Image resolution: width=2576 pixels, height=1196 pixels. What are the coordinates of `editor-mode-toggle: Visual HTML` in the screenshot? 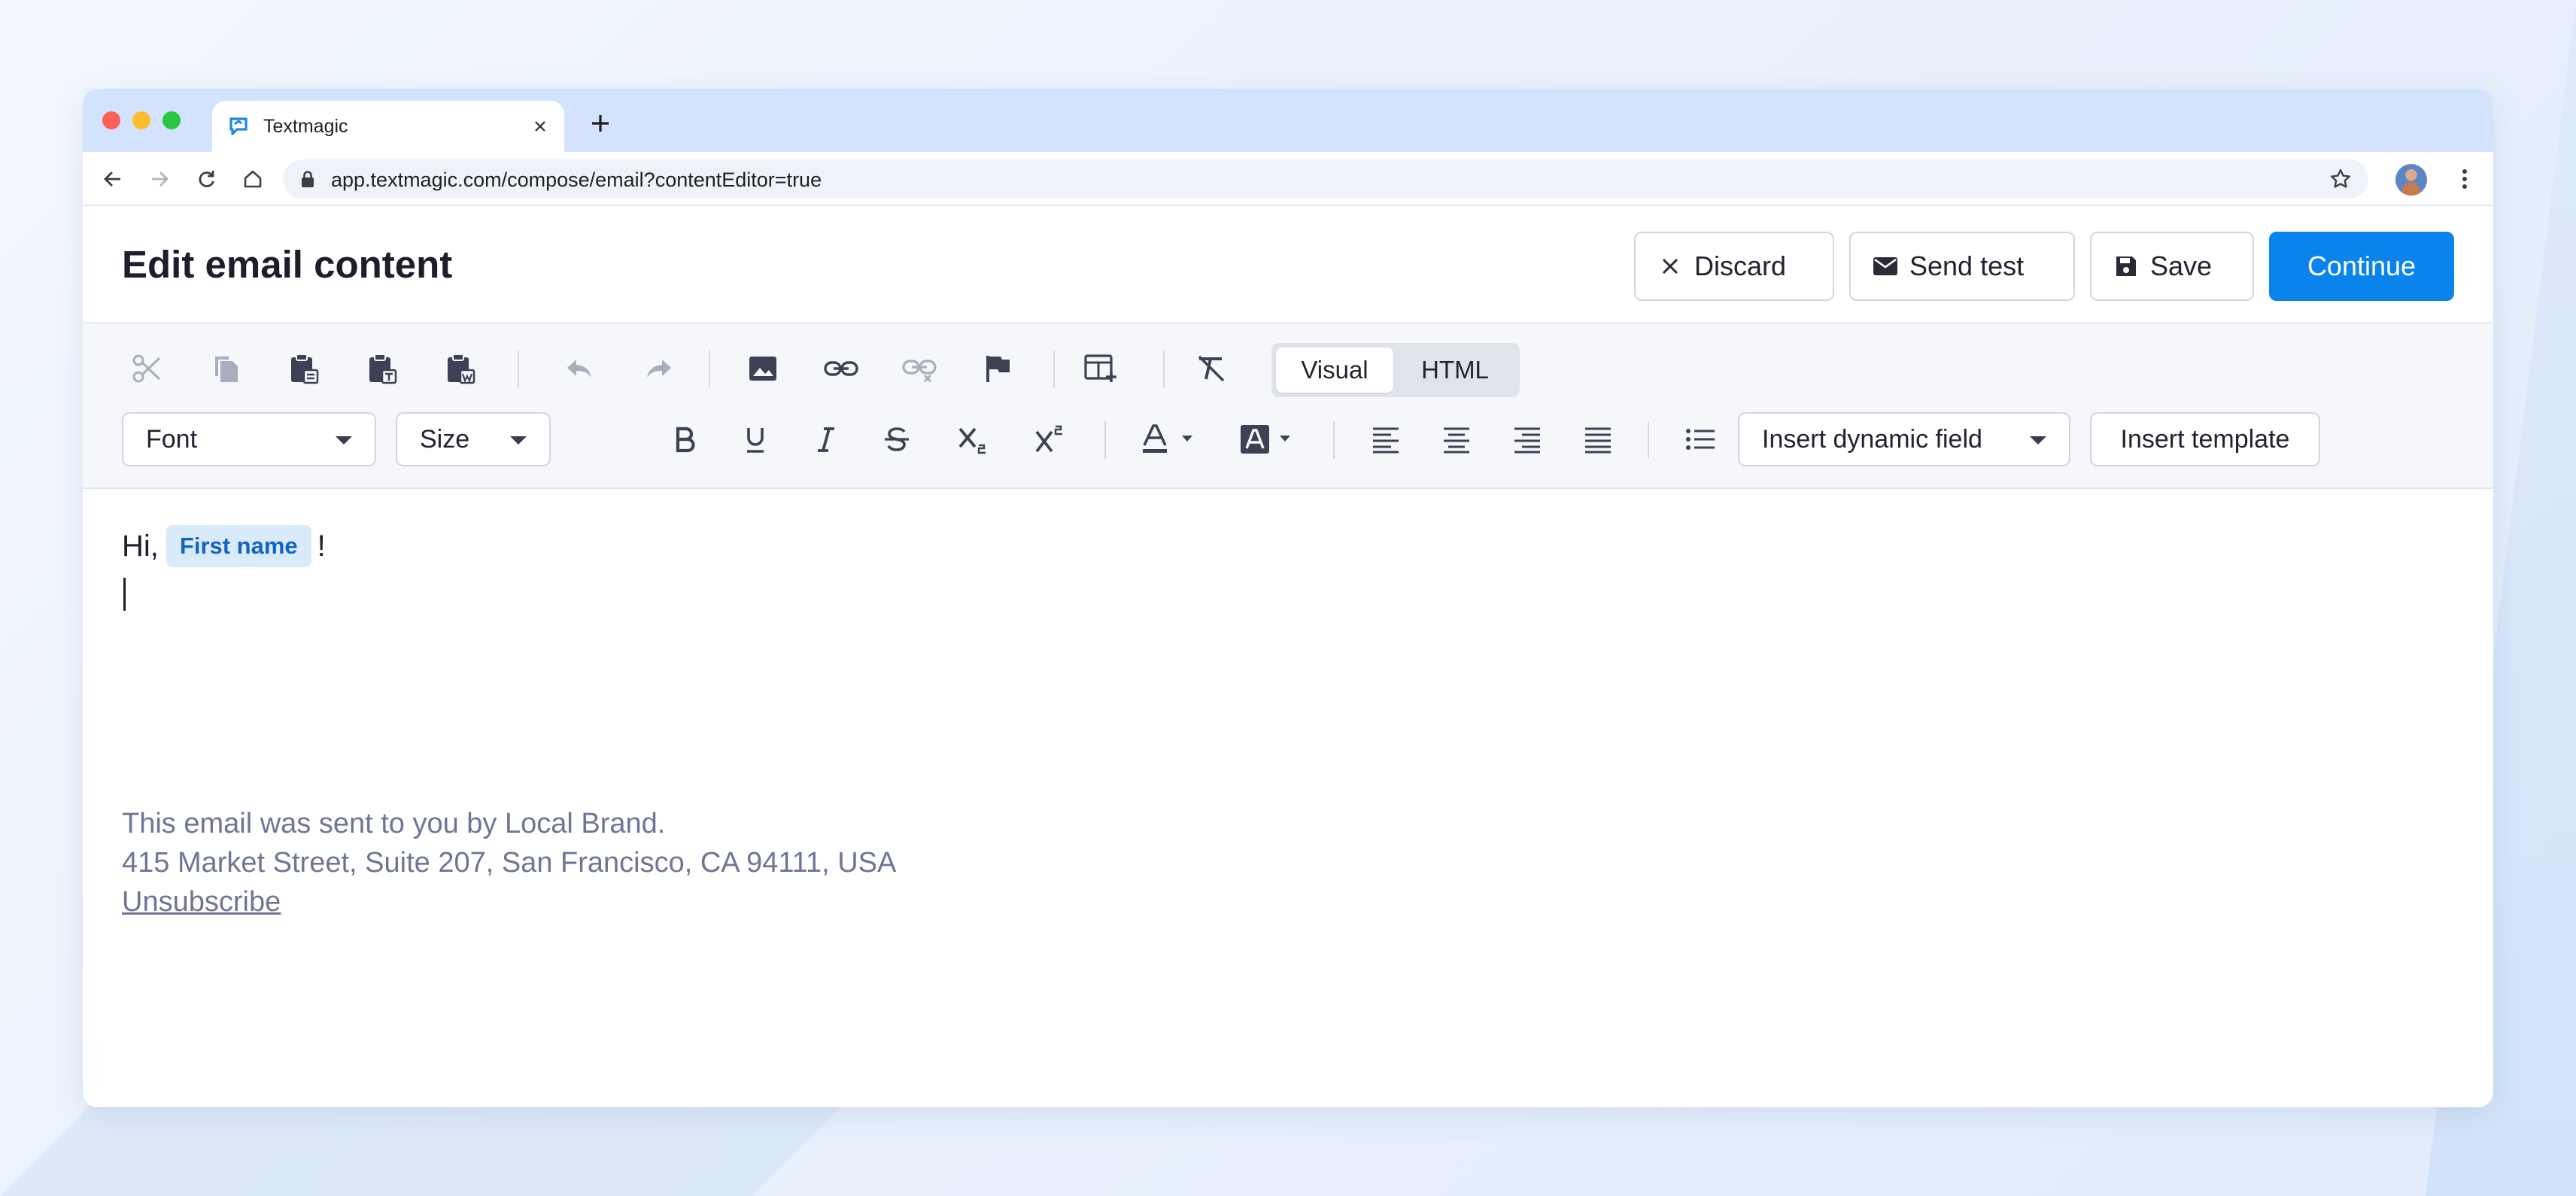 It's located at (1395, 370).